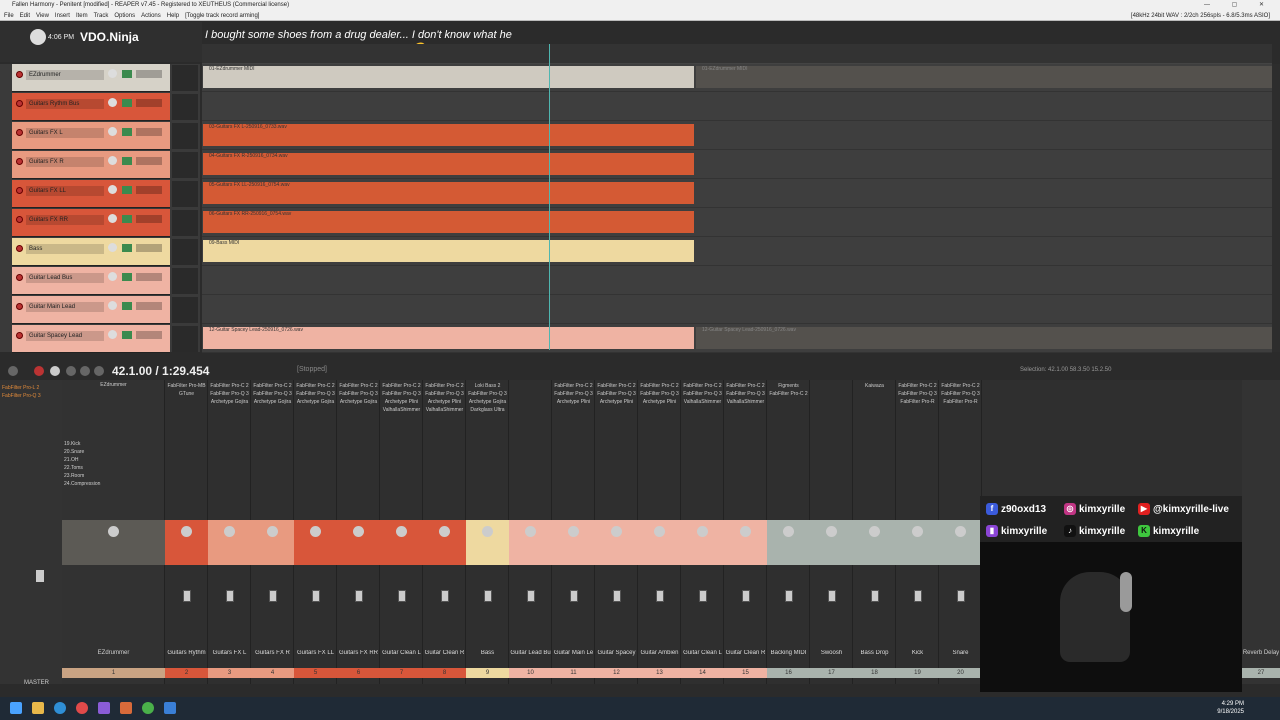 The height and width of the screenshot is (720, 1280). I want to click on track-name: Guitars Rythm Bus, so click(65, 104).